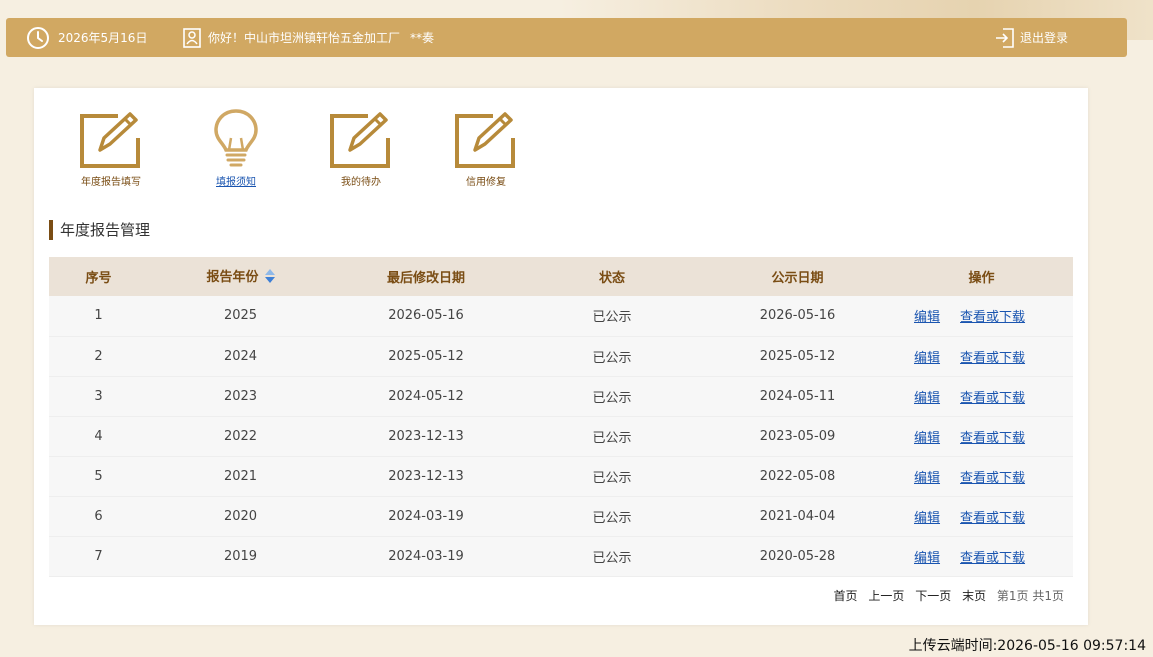 Image resolution: width=1153 pixels, height=657 pixels. Describe the element at coordinates (797, 516) in the screenshot. I see `cell-publish-date: 2021-04-04` at that location.